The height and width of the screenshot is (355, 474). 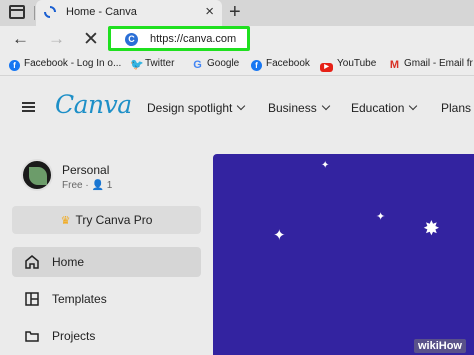 What do you see at coordinates (74, 336) in the screenshot?
I see `sidebar-item-label: Projects` at bounding box center [74, 336].